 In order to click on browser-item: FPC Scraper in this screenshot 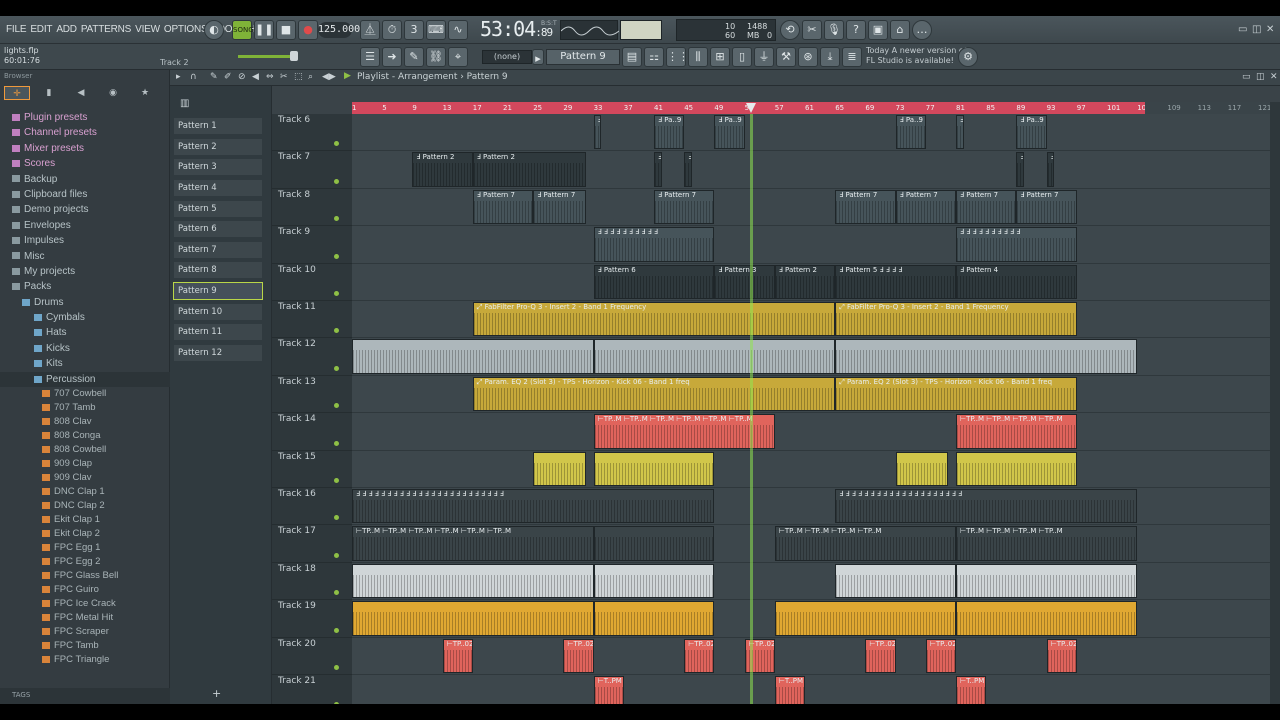, I will do `click(85, 632)`.